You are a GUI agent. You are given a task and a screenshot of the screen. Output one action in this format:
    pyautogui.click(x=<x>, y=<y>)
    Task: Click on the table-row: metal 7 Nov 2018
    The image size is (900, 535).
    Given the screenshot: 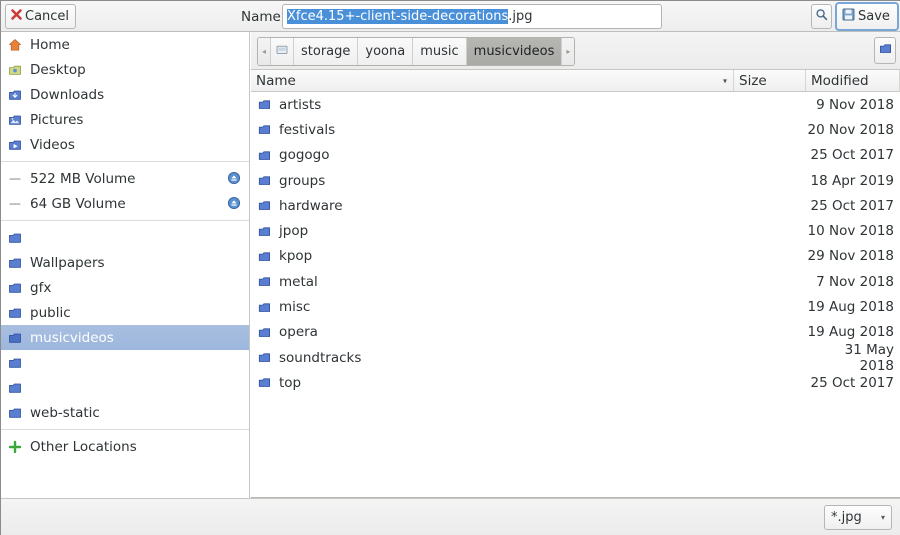 What is the action you would take?
    pyautogui.click(x=575, y=281)
    